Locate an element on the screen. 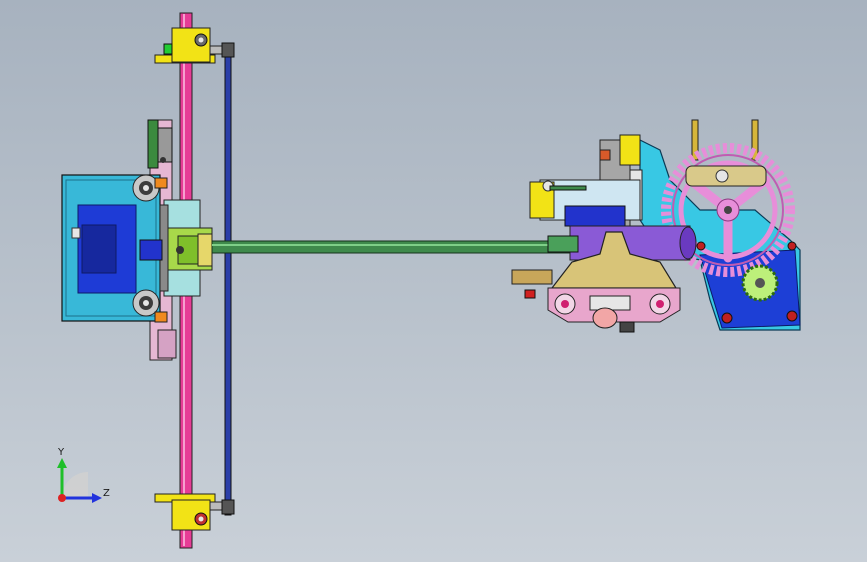 This screenshot has height=562, width=867. roller-carriage is located at coordinates (602, 310).